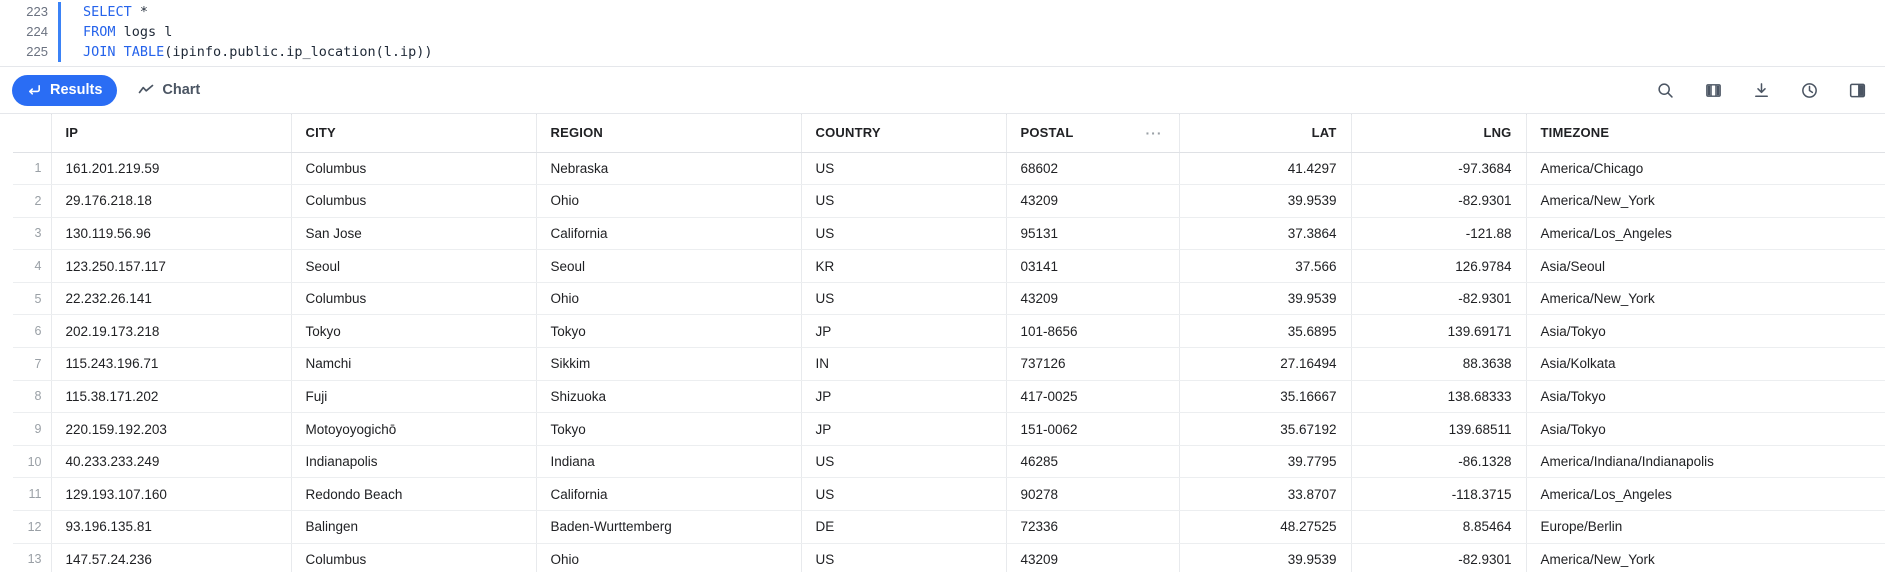 This screenshot has height=574, width=1885. What do you see at coordinates (1265, 133) in the screenshot?
I see `column-header-lat: LAT` at bounding box center [1265, 133].